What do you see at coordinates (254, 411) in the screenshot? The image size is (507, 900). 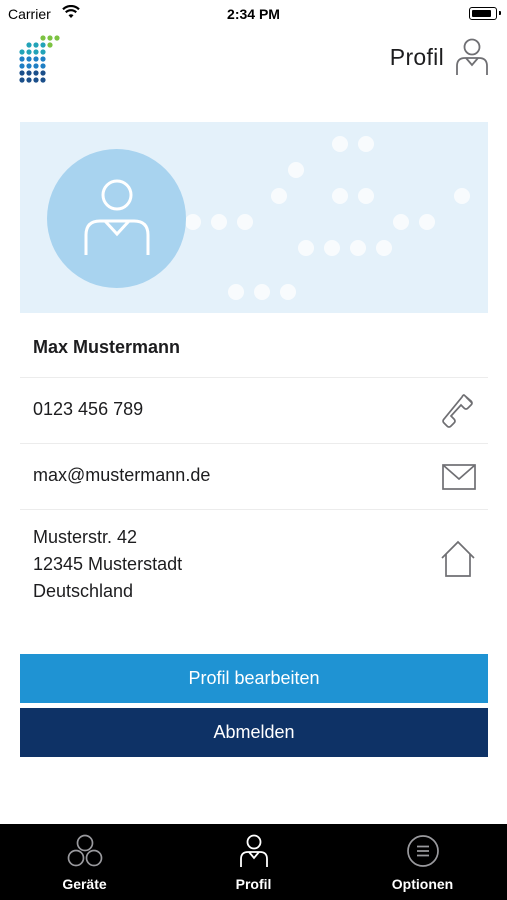 I see `phone-row: 0123 456 789` at bounding box center [254, 411].